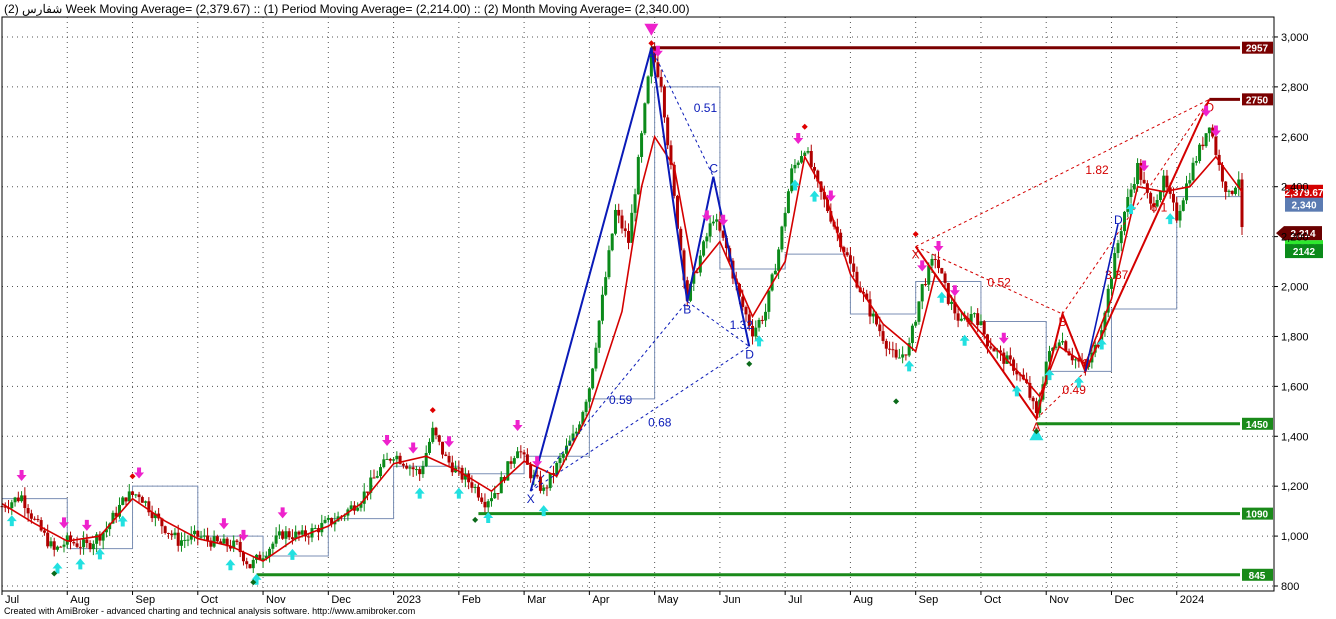 The height and width of the screenshot is (619, 1336). I want to click on red-ratio-line, so click(1136, 207).